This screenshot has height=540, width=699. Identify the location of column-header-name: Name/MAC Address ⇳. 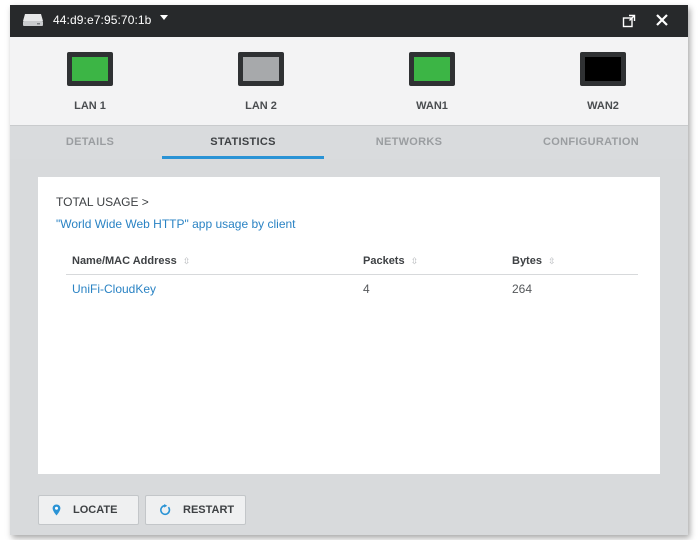
(131, 261).